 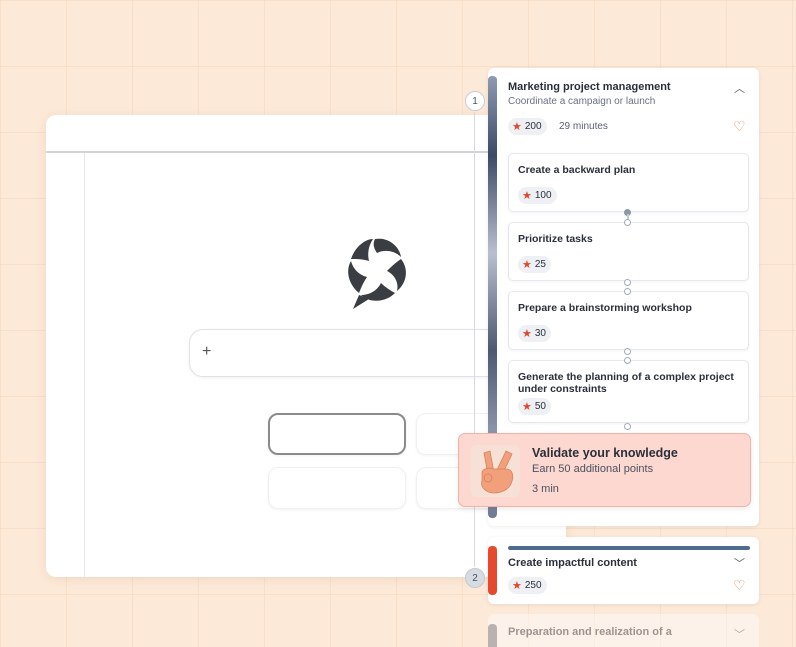 What do you see at coordinates (545, 489) in the screenshot?
I see `quiz-duration: 3 min` at bounding box center [545, 489].